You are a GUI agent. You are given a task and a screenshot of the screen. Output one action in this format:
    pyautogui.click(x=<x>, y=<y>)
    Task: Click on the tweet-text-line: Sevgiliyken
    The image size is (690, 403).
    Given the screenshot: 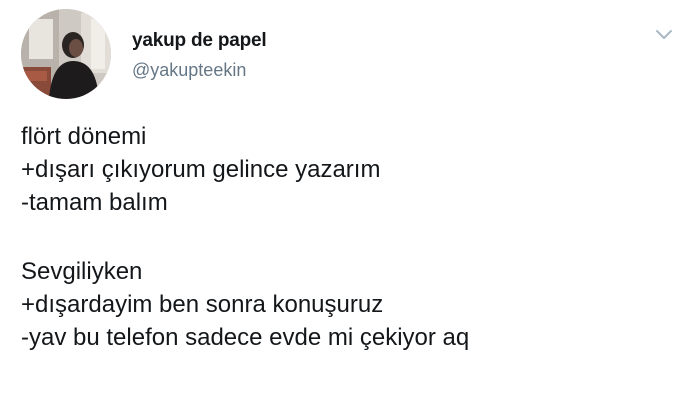 What is the action you would take?
    pyautogui.click(x=82, y=271)
    